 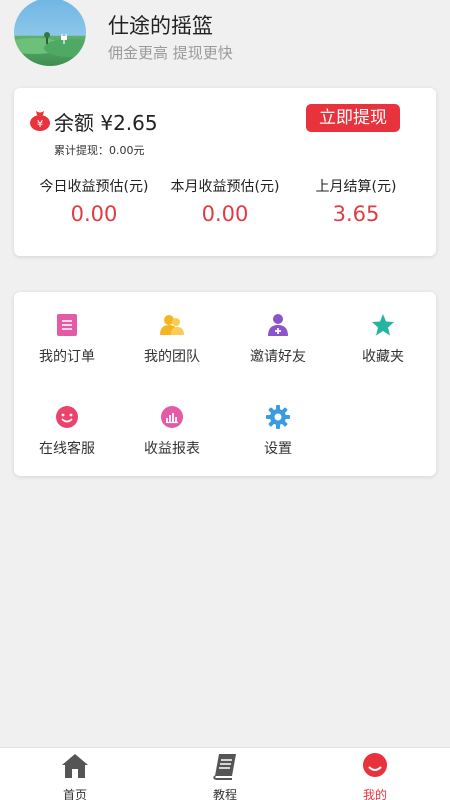 What do you see at coordinates (356, 201) in the screenshot?
I see `stat-last-month: 上月结算(元) 3.65` at bounding box center [356, 201].